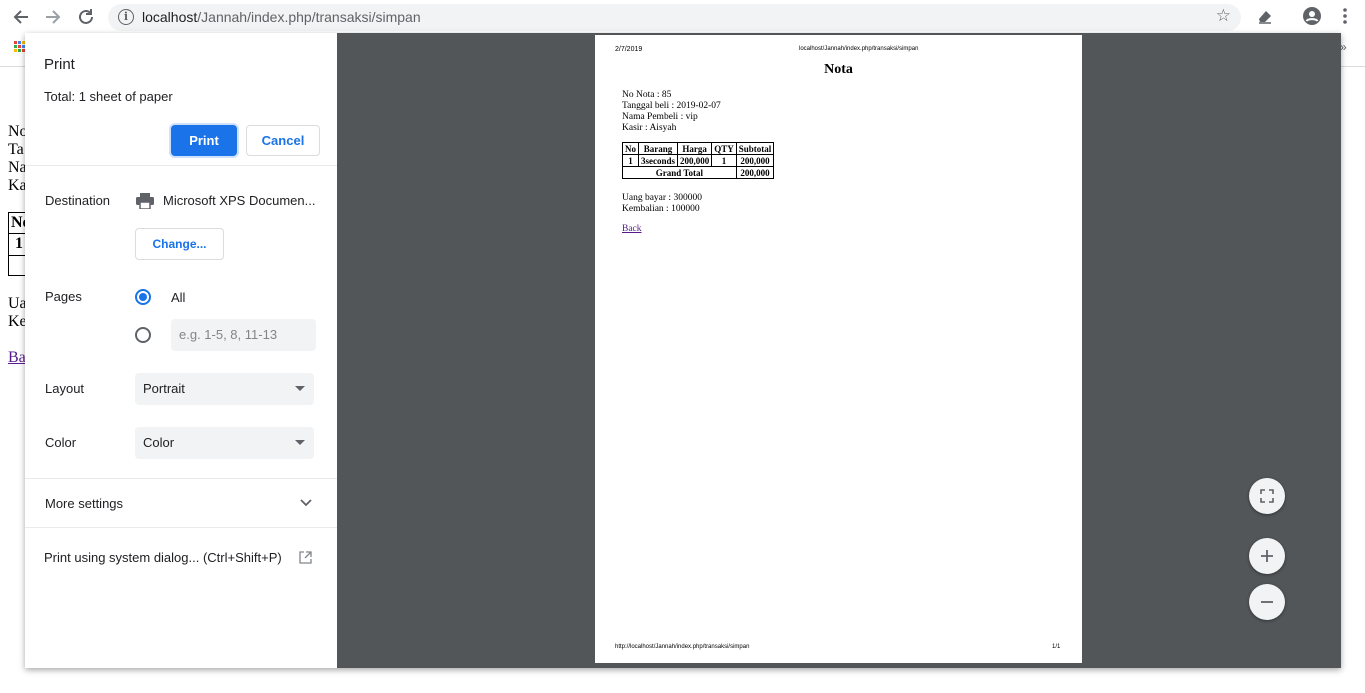  What do you see at coordinates (838, 69) in the screenshot?
I see `receipt-title: Nota` at bounding box center [838, 69].